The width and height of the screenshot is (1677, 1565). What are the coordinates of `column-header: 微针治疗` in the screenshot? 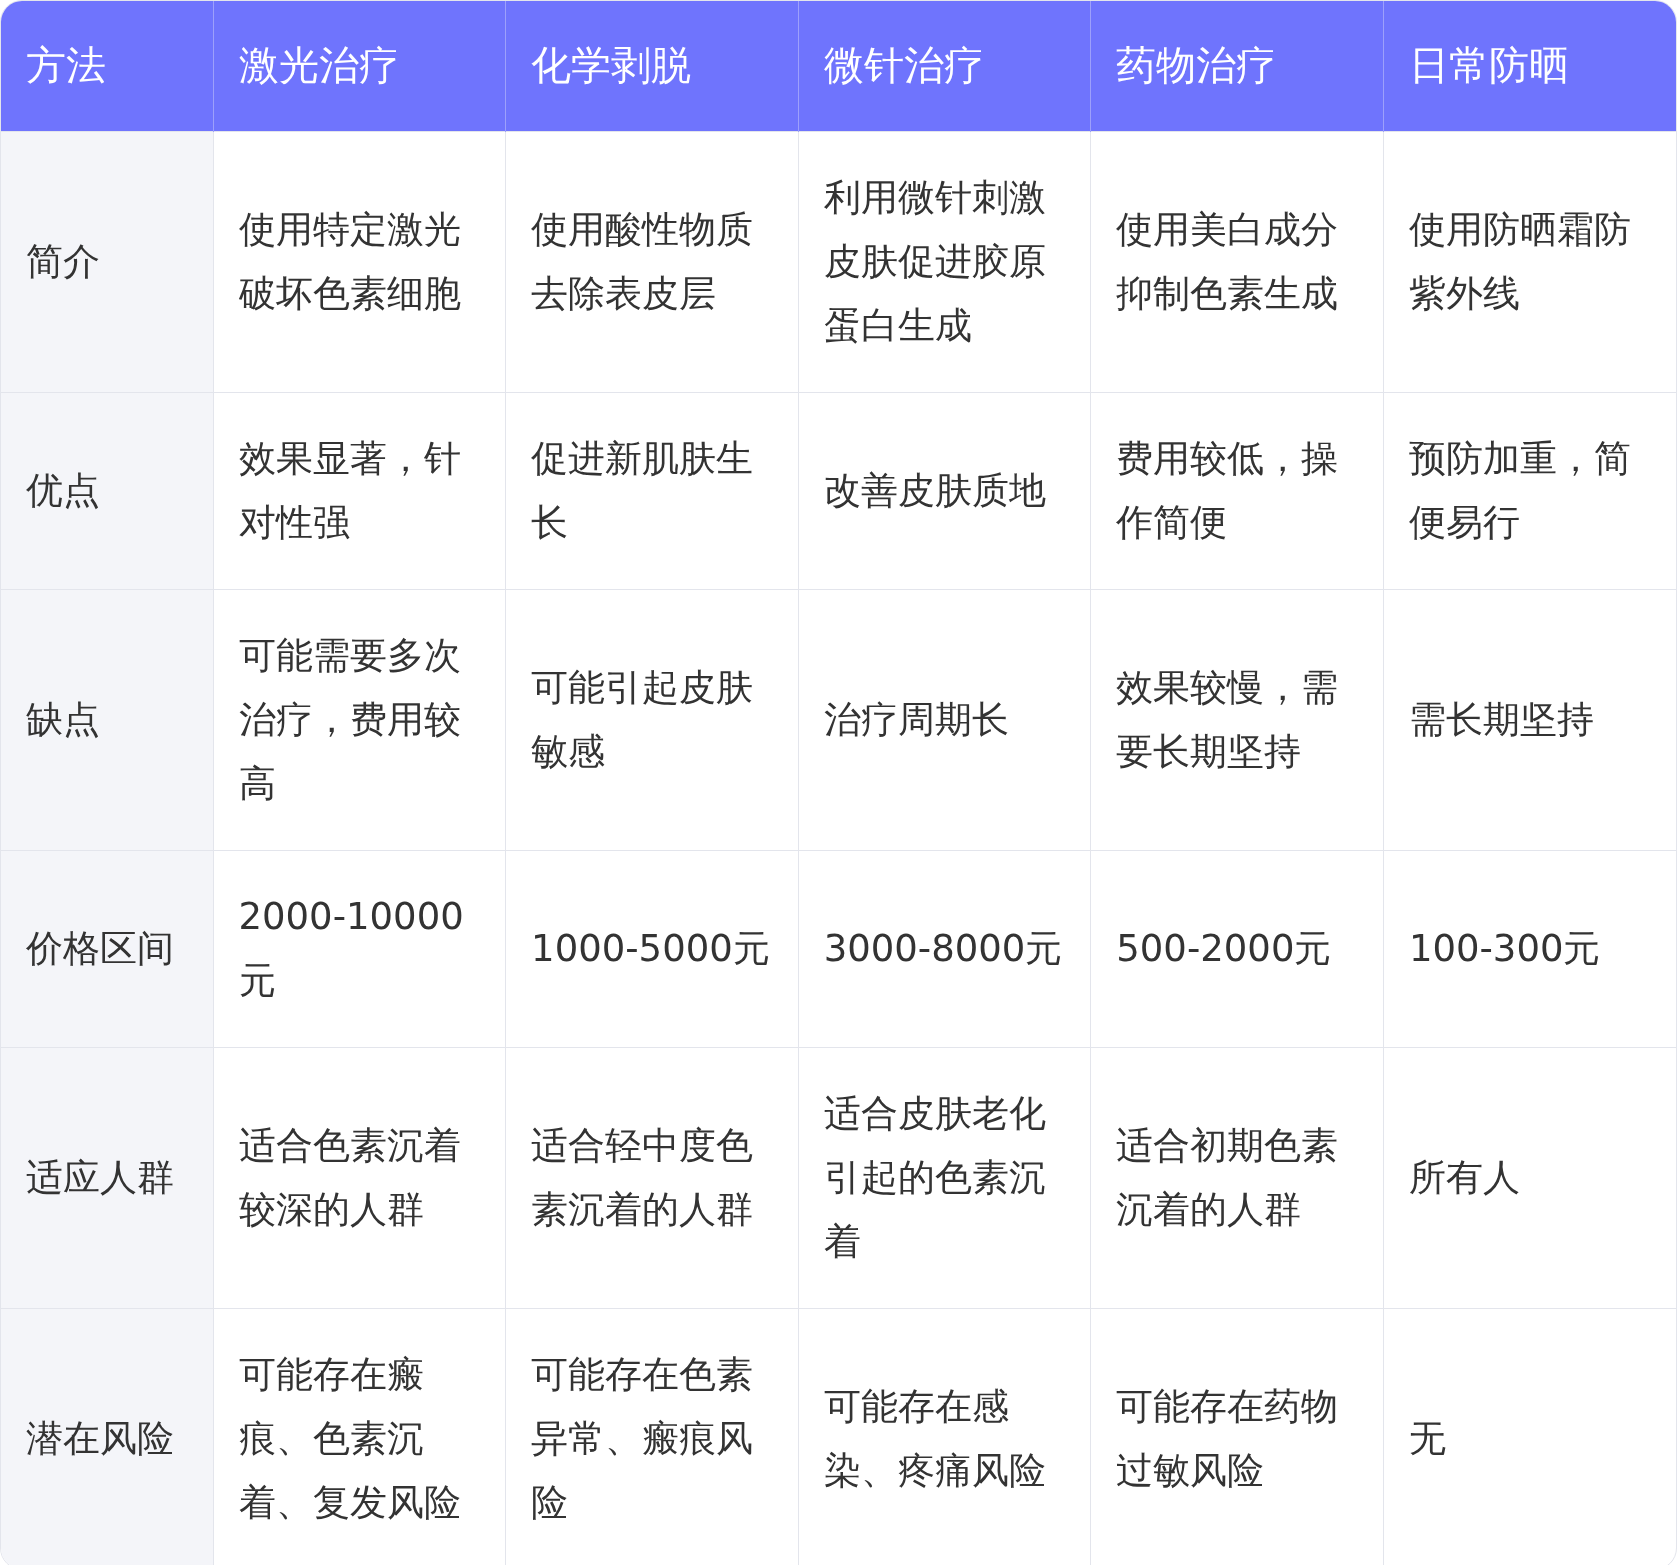 It's located at (944, 66).